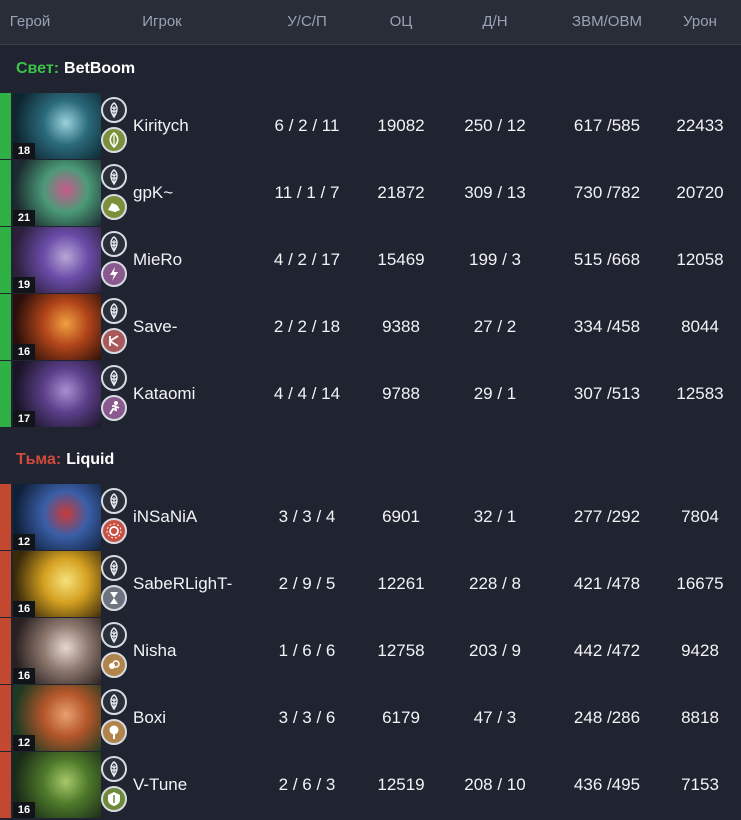  Describe the element at coordinates (114, 140) in the screenshot. I see `leaf-icon` at that location.